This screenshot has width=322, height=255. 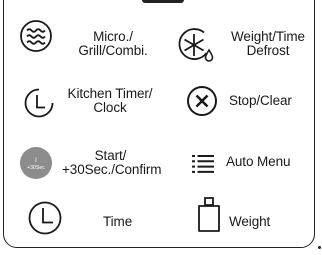 I want to click on kitchen-timer-clock-label: Kitchen Timer/ Clock, so click(x=110, y=100).